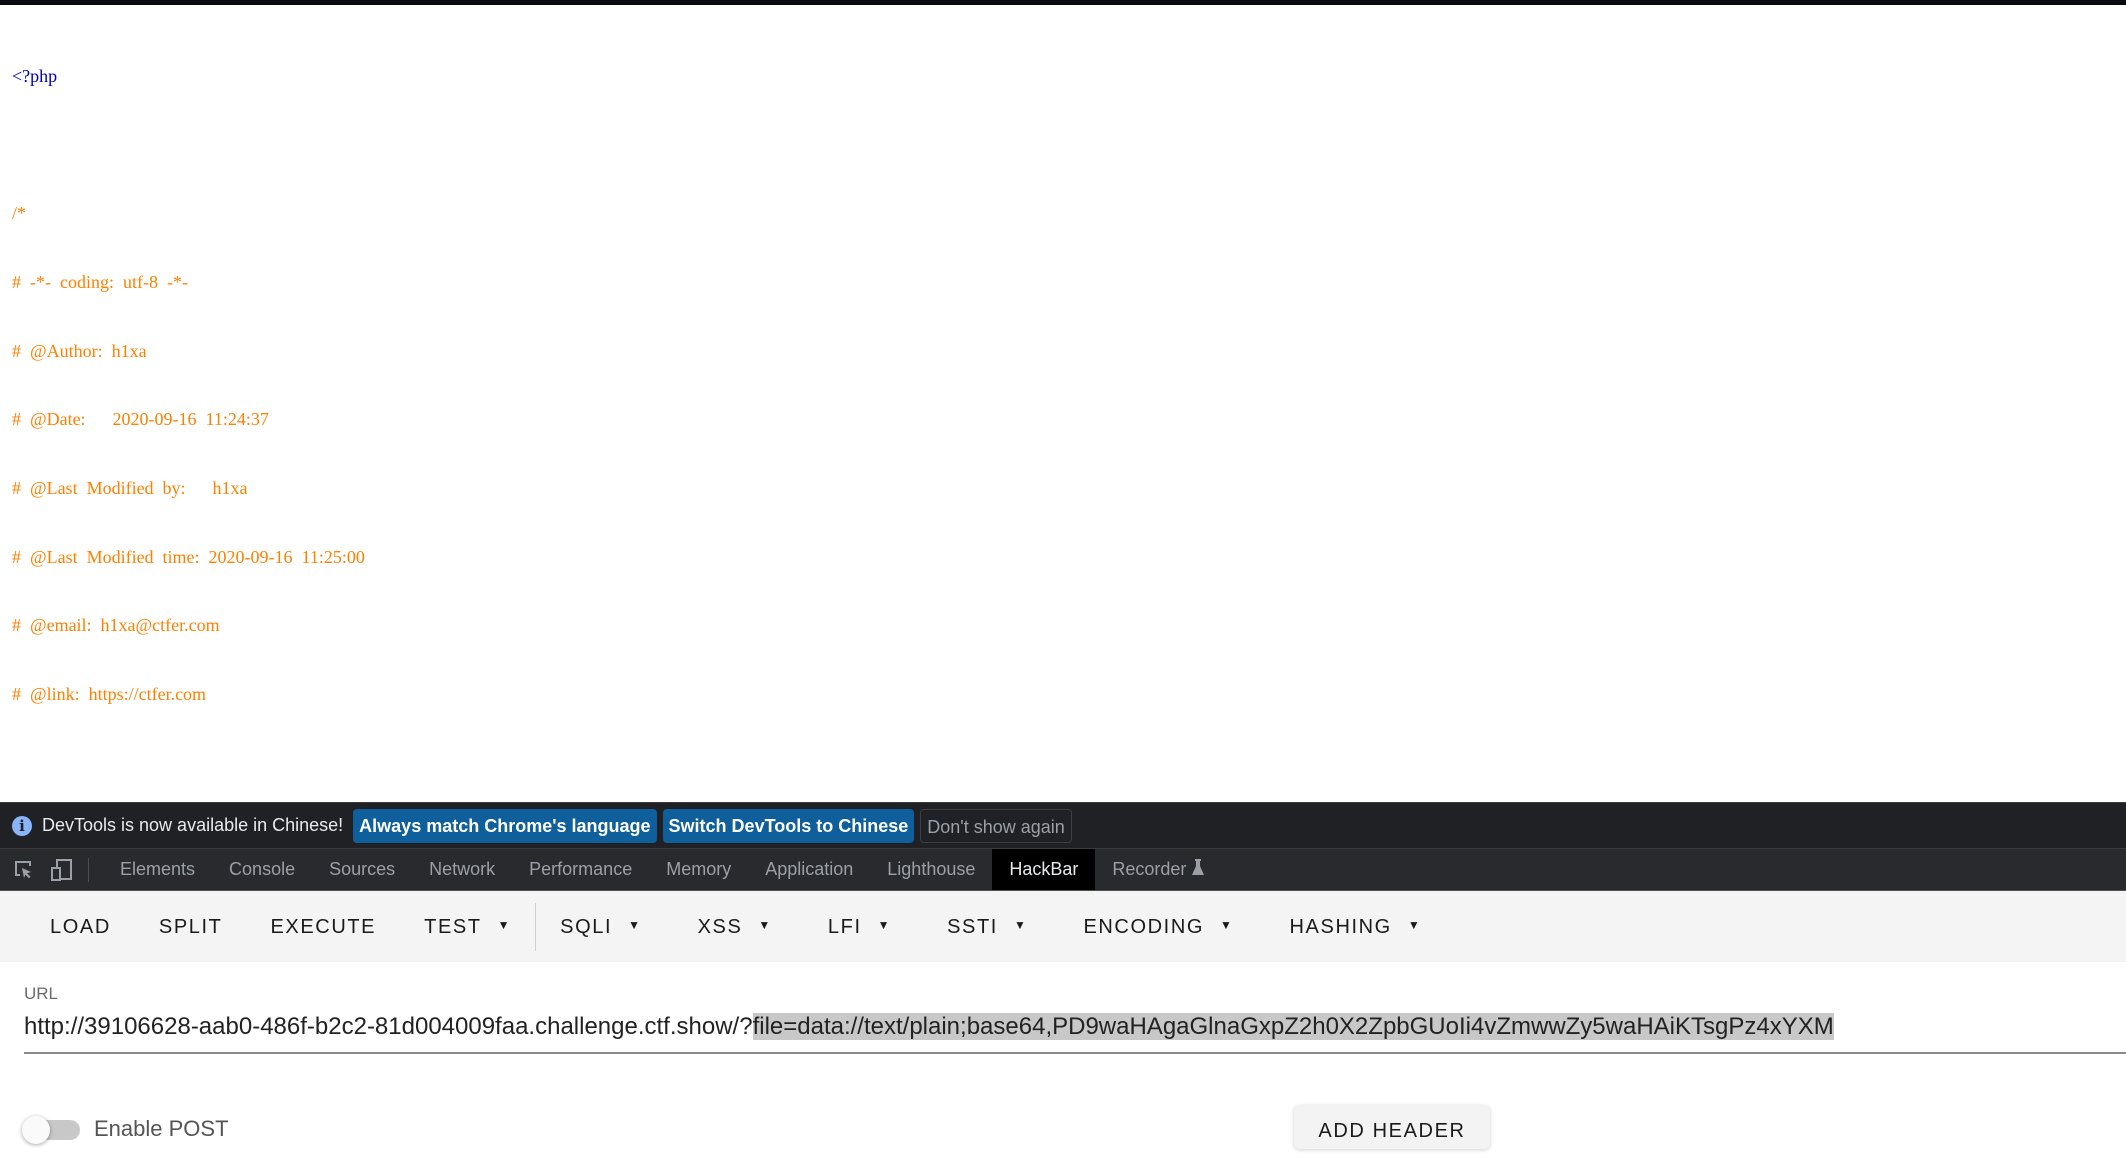 The width and height of the screenshot is (2126, 1157). Describe the element at coordinates (996, 825) in the screenshot. I see `dont-show-again-button: Don't show again` at that location.